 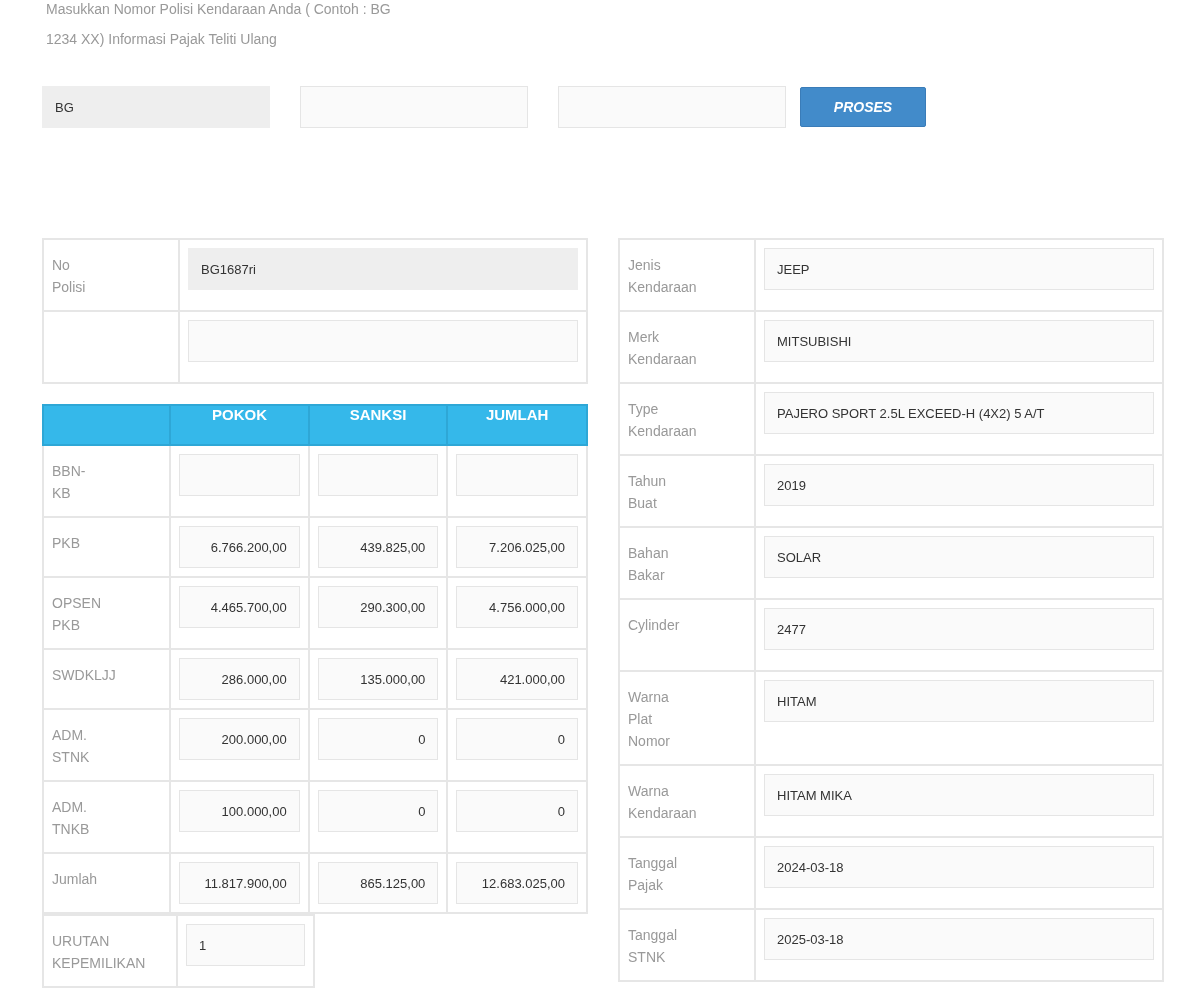 I want to click on field-label: URUTAN KEPEMILIKAN, so click(x=99, y=952).